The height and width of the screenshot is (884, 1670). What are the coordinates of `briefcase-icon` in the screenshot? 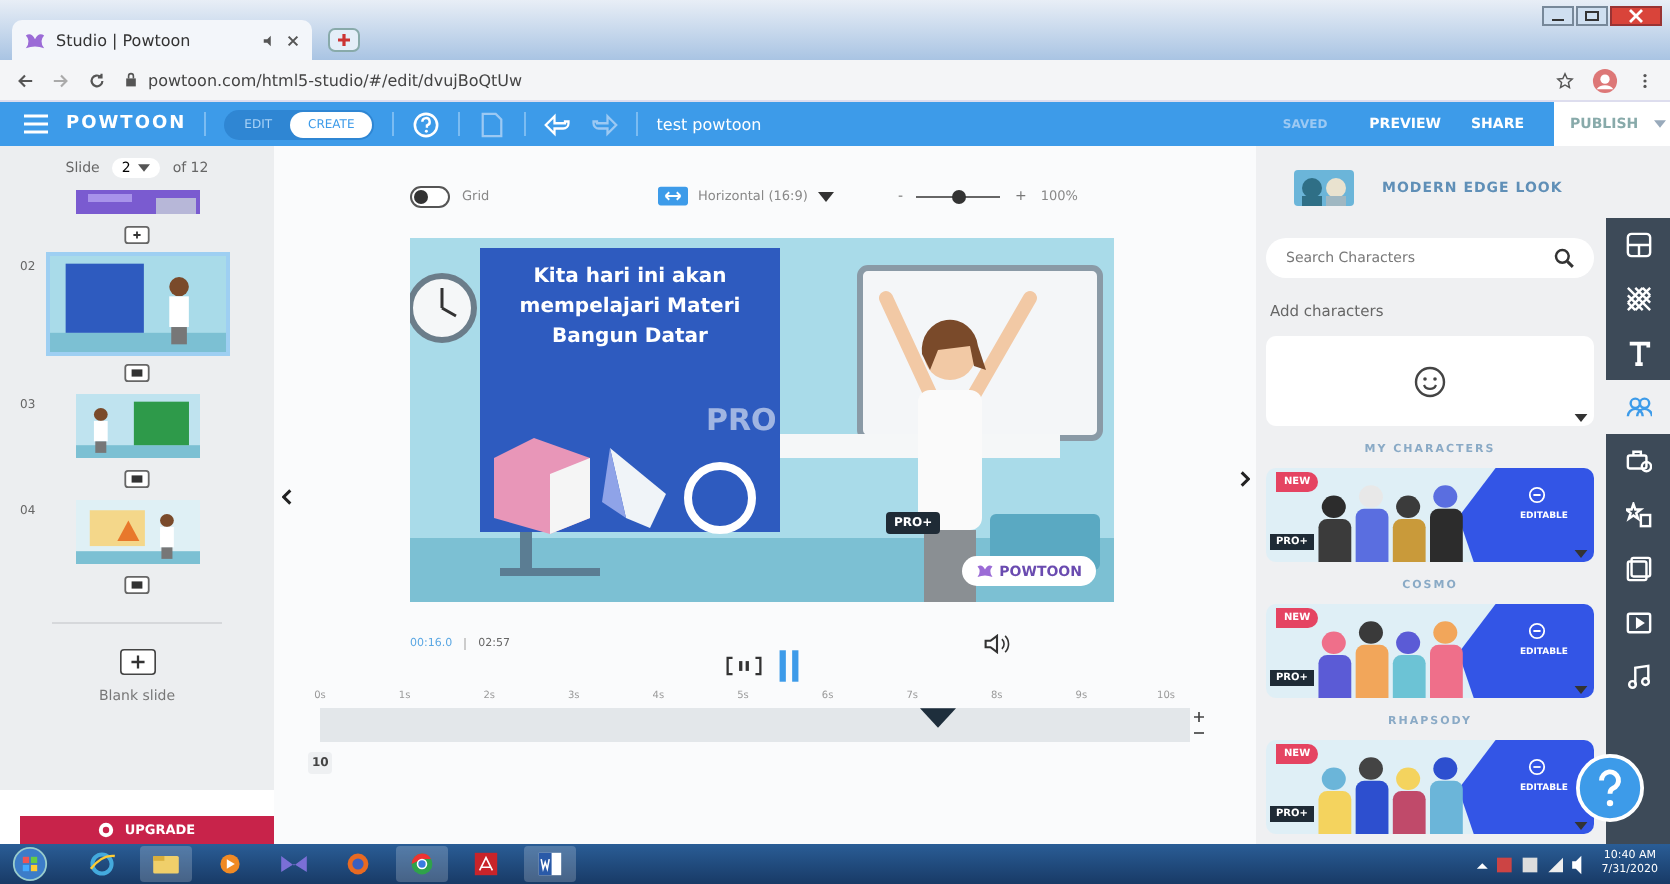 It's located at (1638, 461).